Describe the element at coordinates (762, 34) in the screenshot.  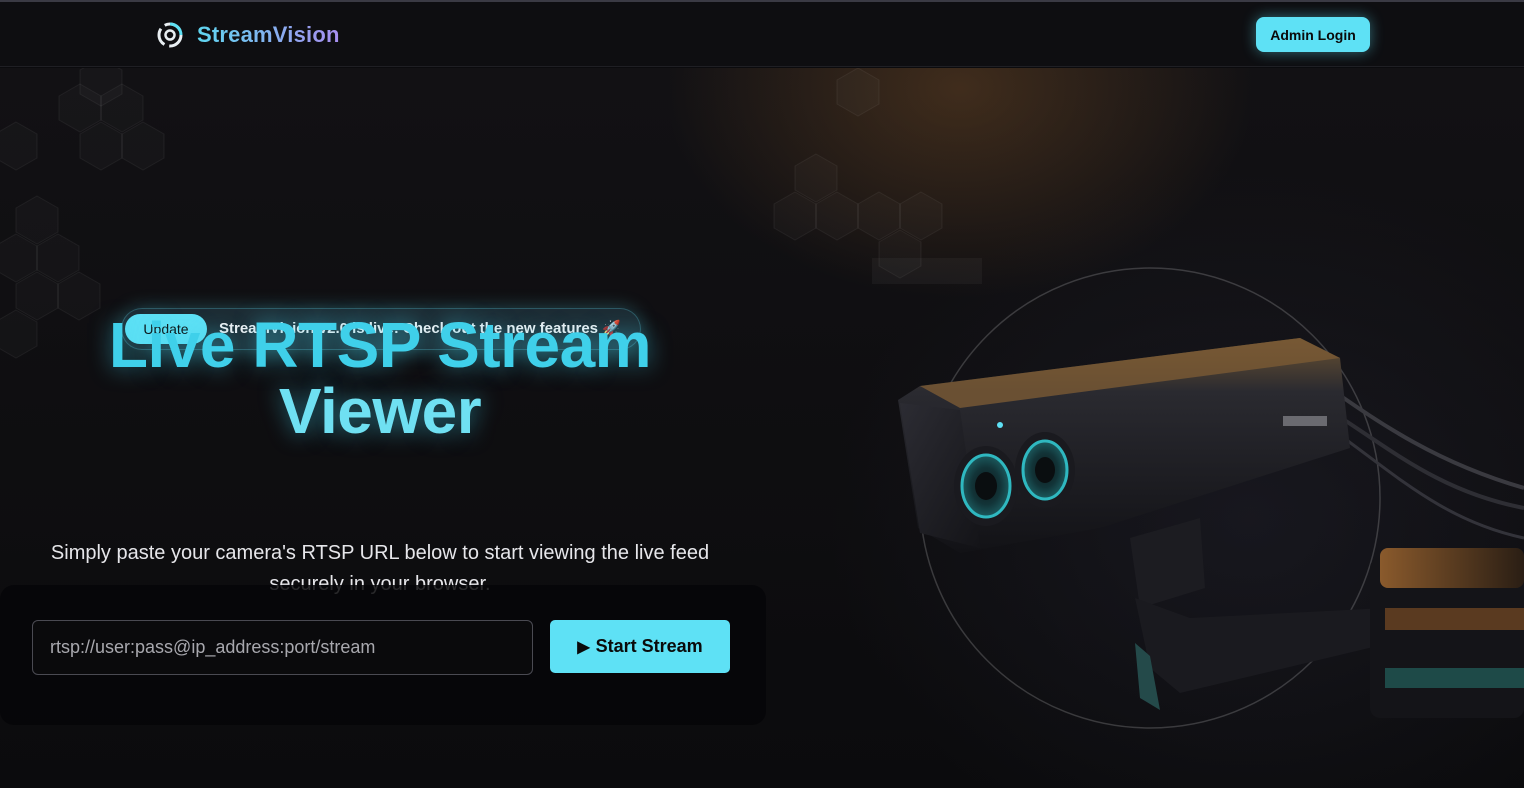
I see `top-navbar: StreamVision Admin Login` at that location.